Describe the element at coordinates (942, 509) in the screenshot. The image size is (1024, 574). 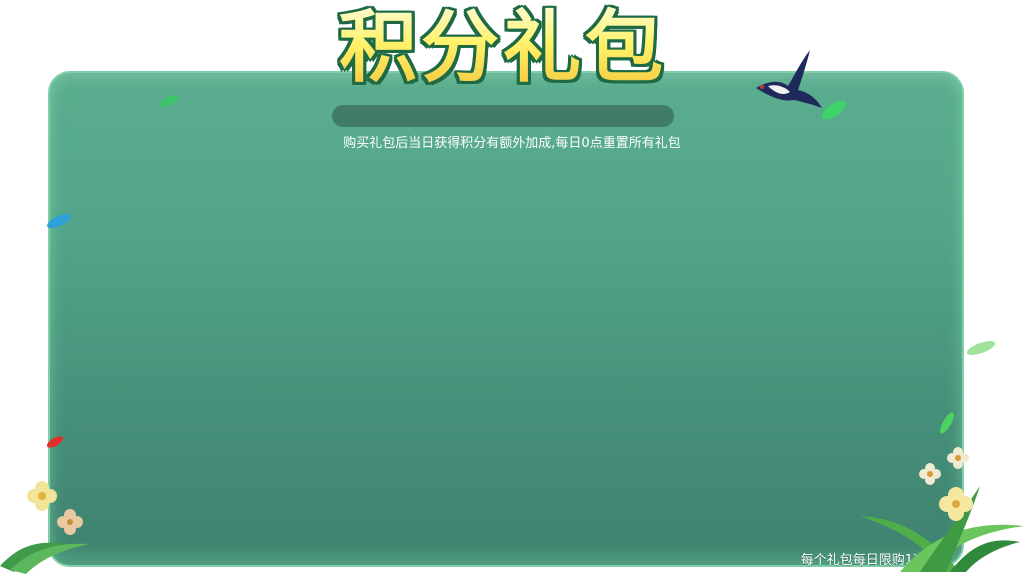
I see `grass-icon` at that location.